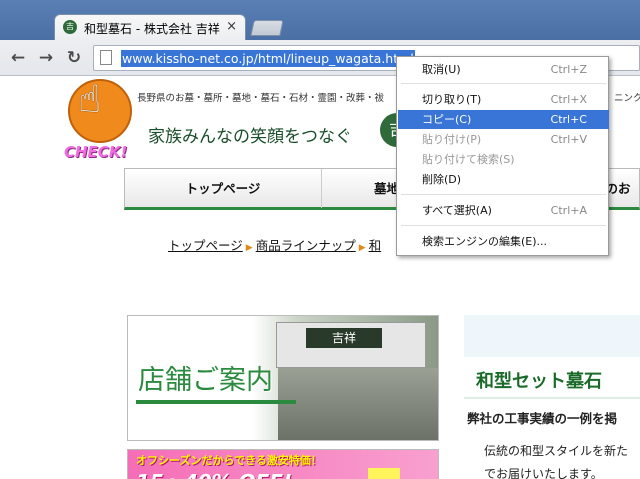 The width and height of the screenshot is (640, 479). Describe the element at coordinates (539, 381) in the screenshot. I see `product-title: 和型セット墓石` at that location.